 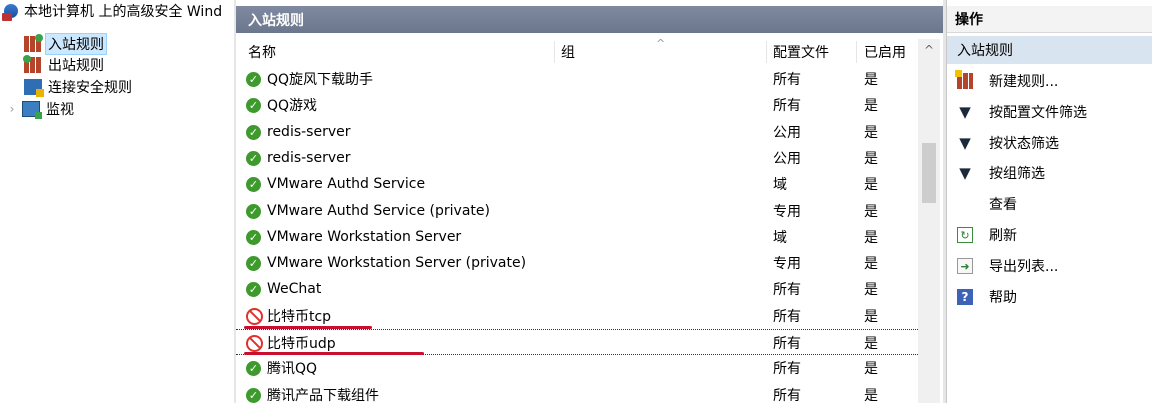 What do you see at coordinates (588, 51) in the screenshot?
I see `column-header: 名称 组 ^ 配置文件 已启用` at bounding box center [588, 51].